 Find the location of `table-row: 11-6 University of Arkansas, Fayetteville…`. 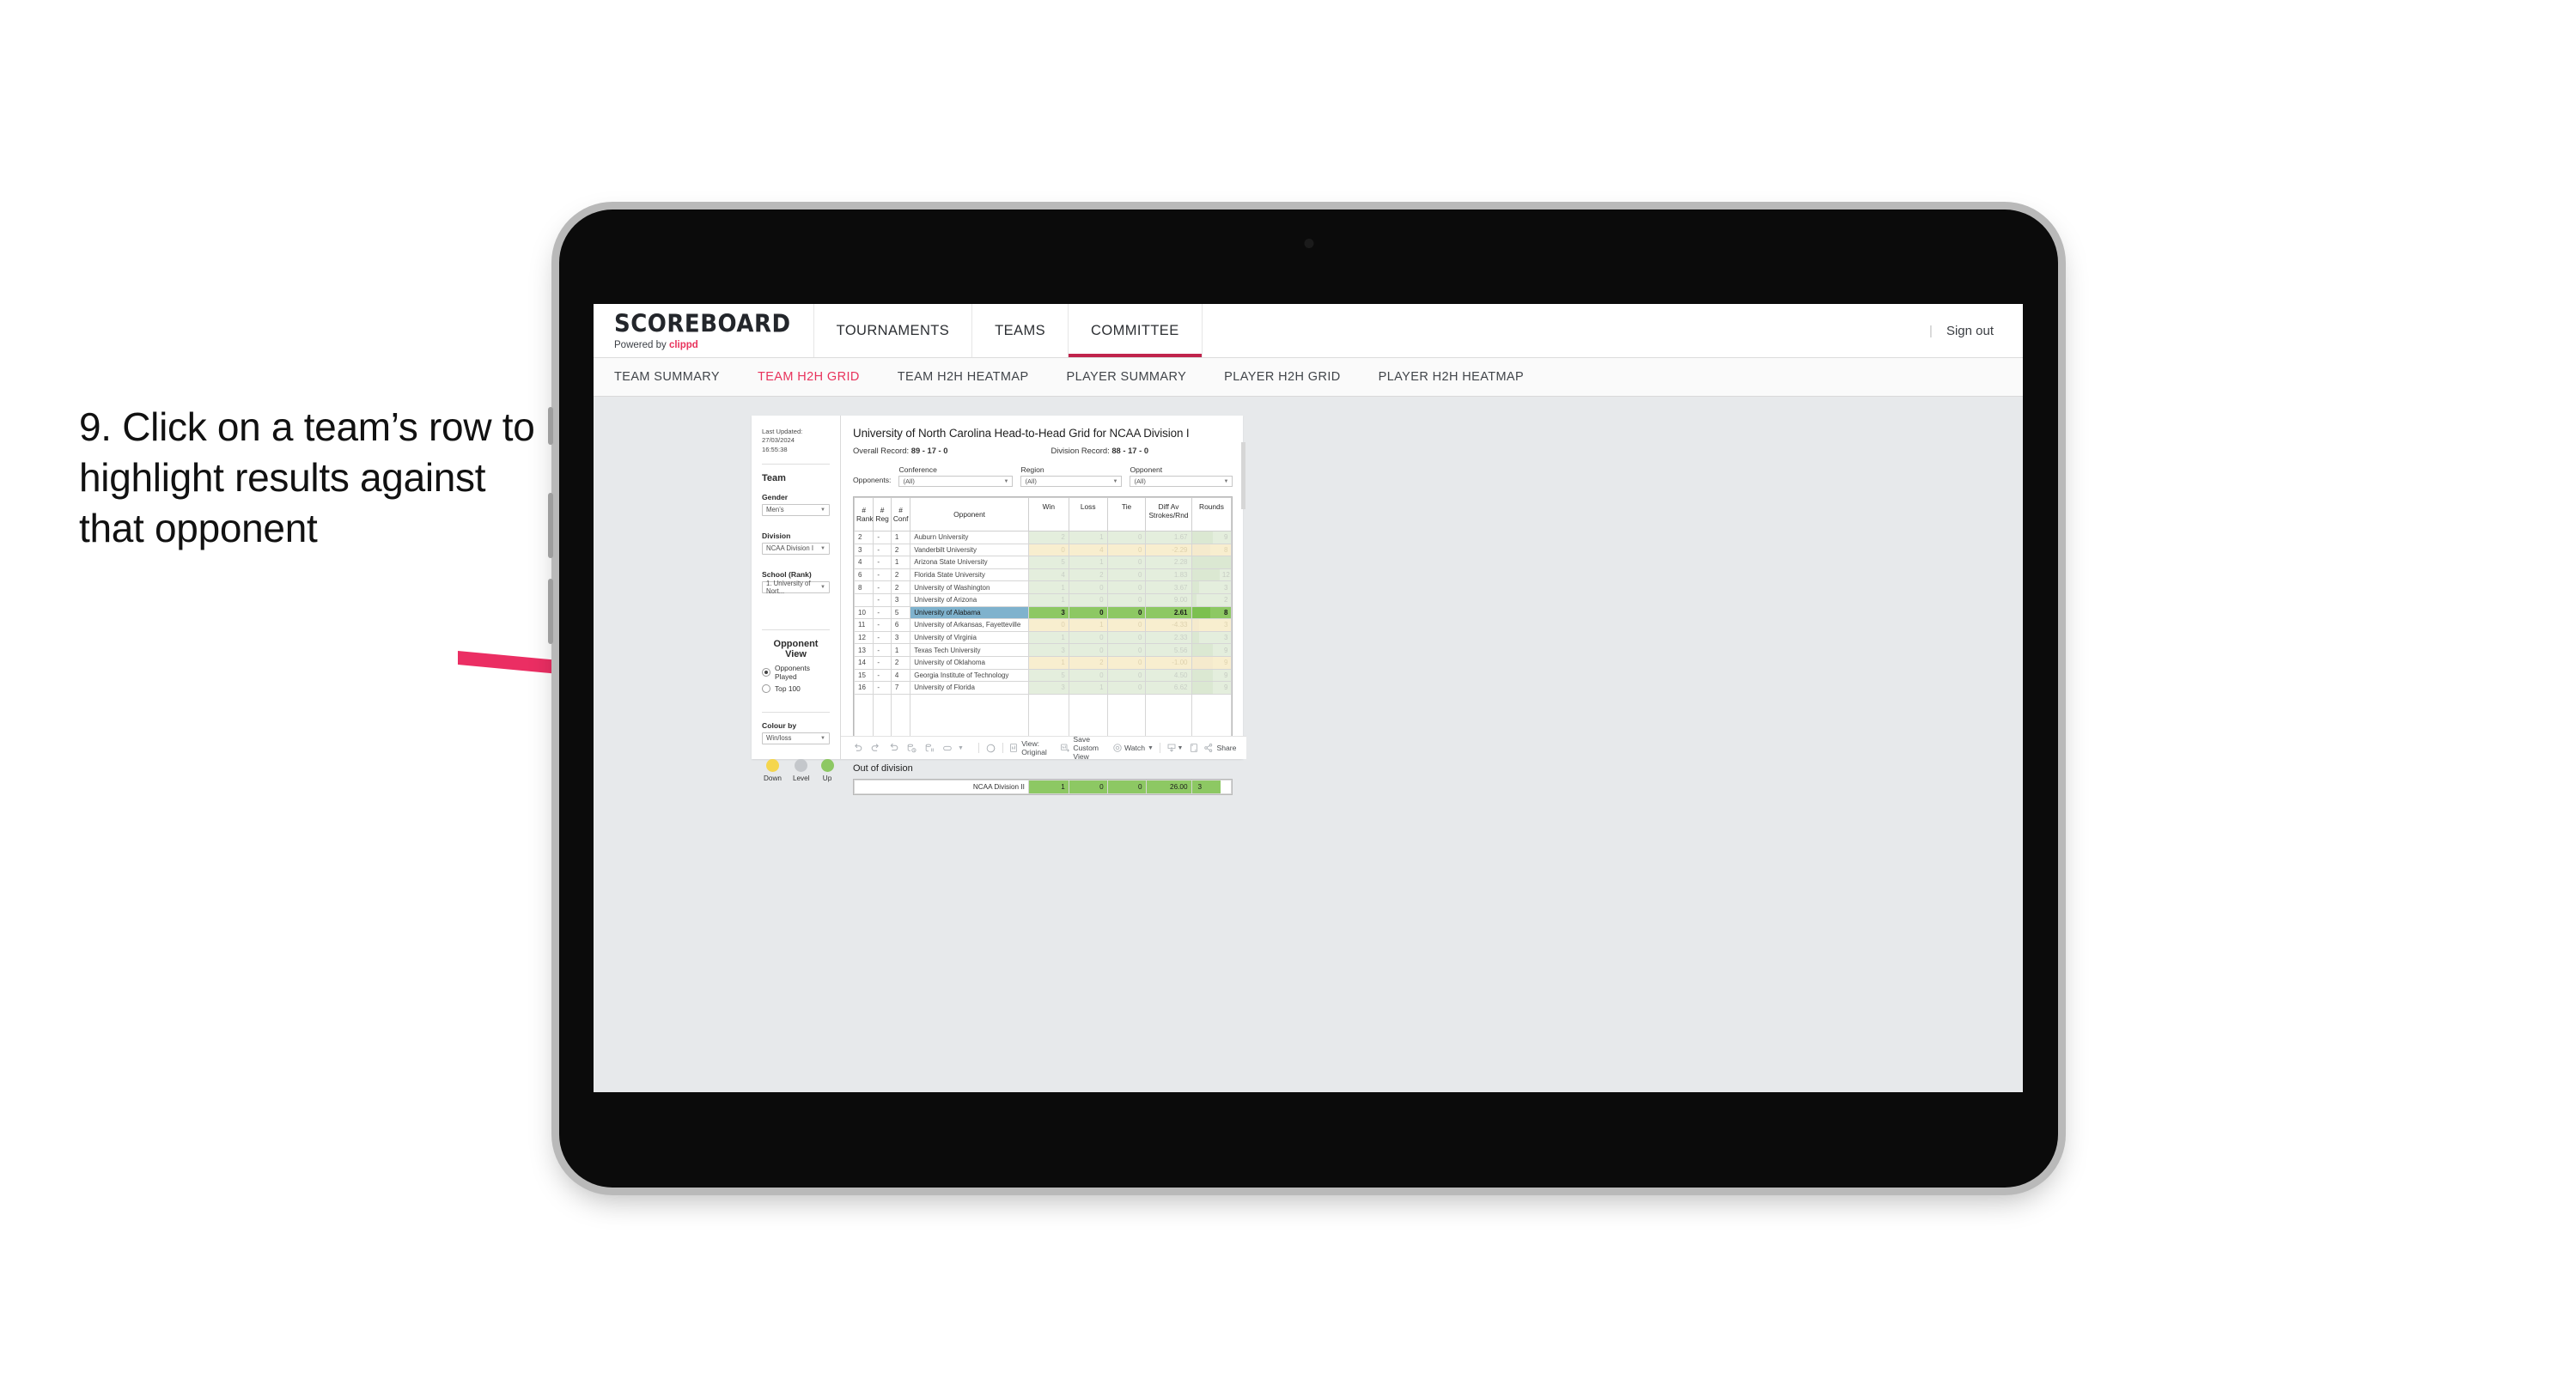

table-row: 11-6 University of Arkansas, Fayetteville… is located at coordinates (1043, 625).